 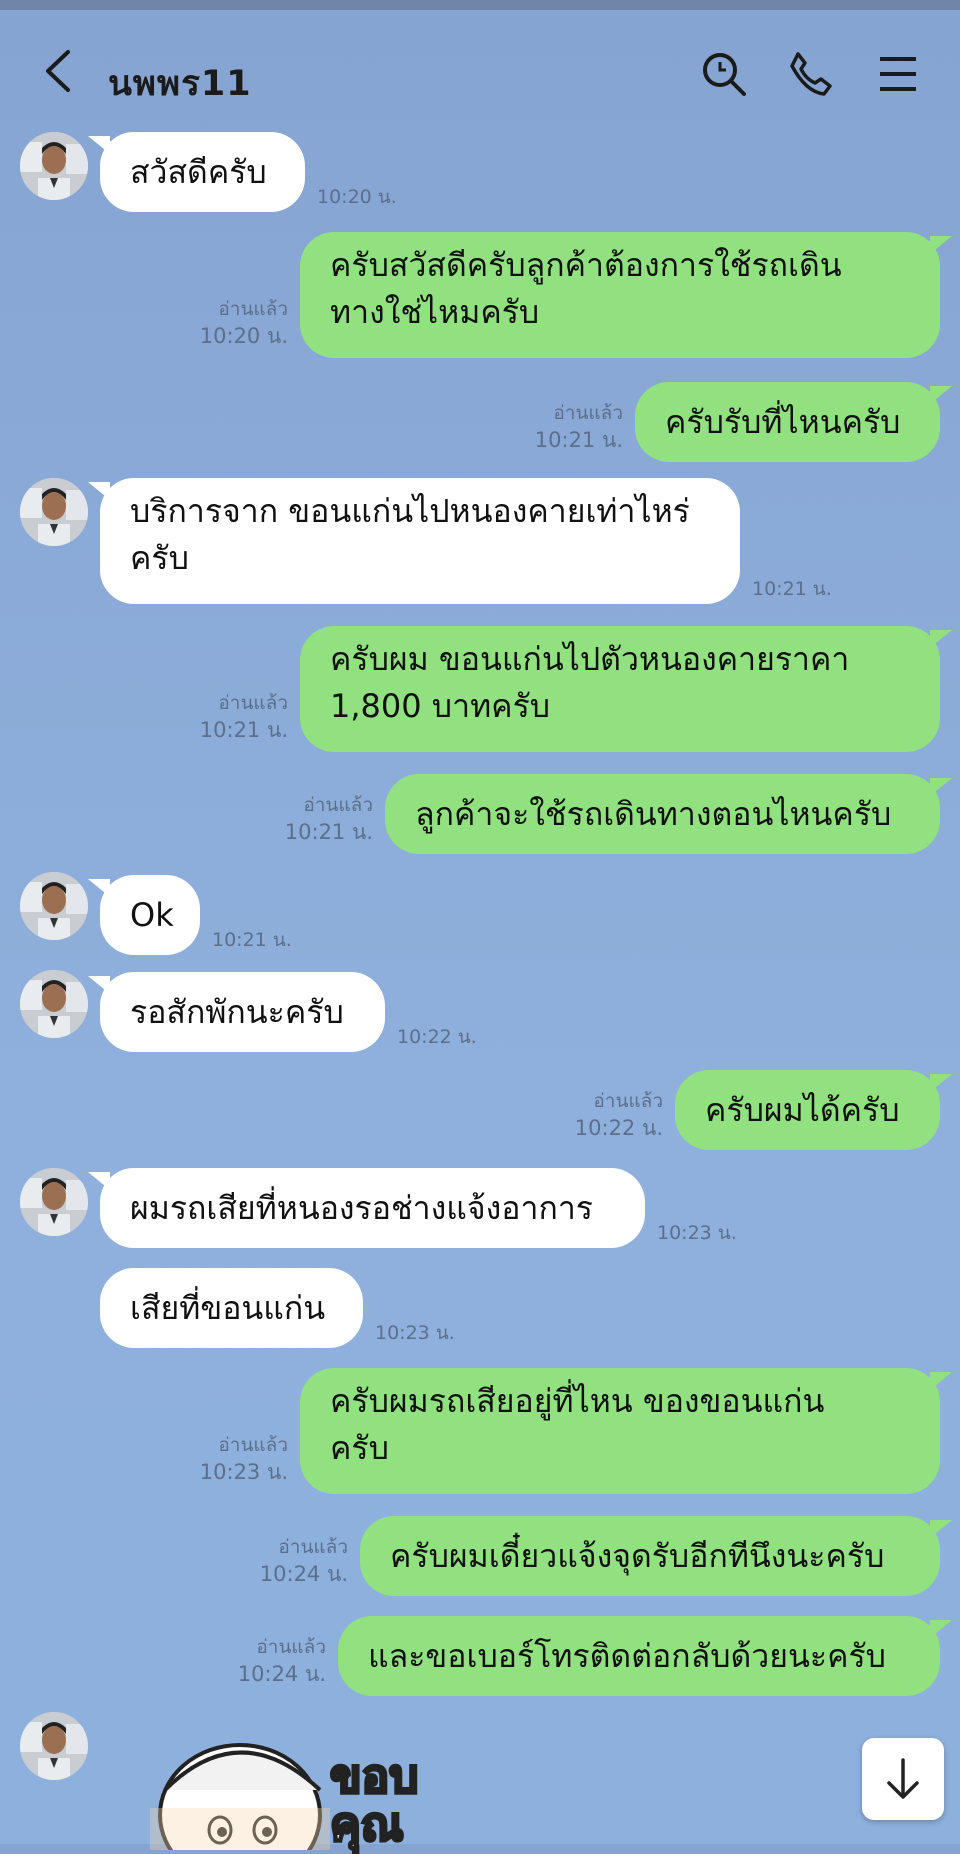 I want to click on message-text-line: บริการจาก ขอนแก่นไปหนองคายเท่าไหร่, so click(x=410, y=511).